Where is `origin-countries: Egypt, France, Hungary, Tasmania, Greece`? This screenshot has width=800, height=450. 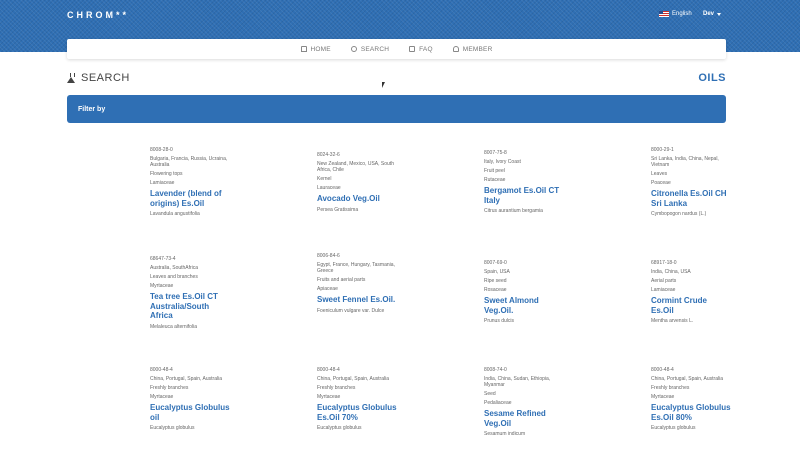
origin-countries: Egypt, France, Hungary, Tasmania, Greece is located at coordinates (356, 268).